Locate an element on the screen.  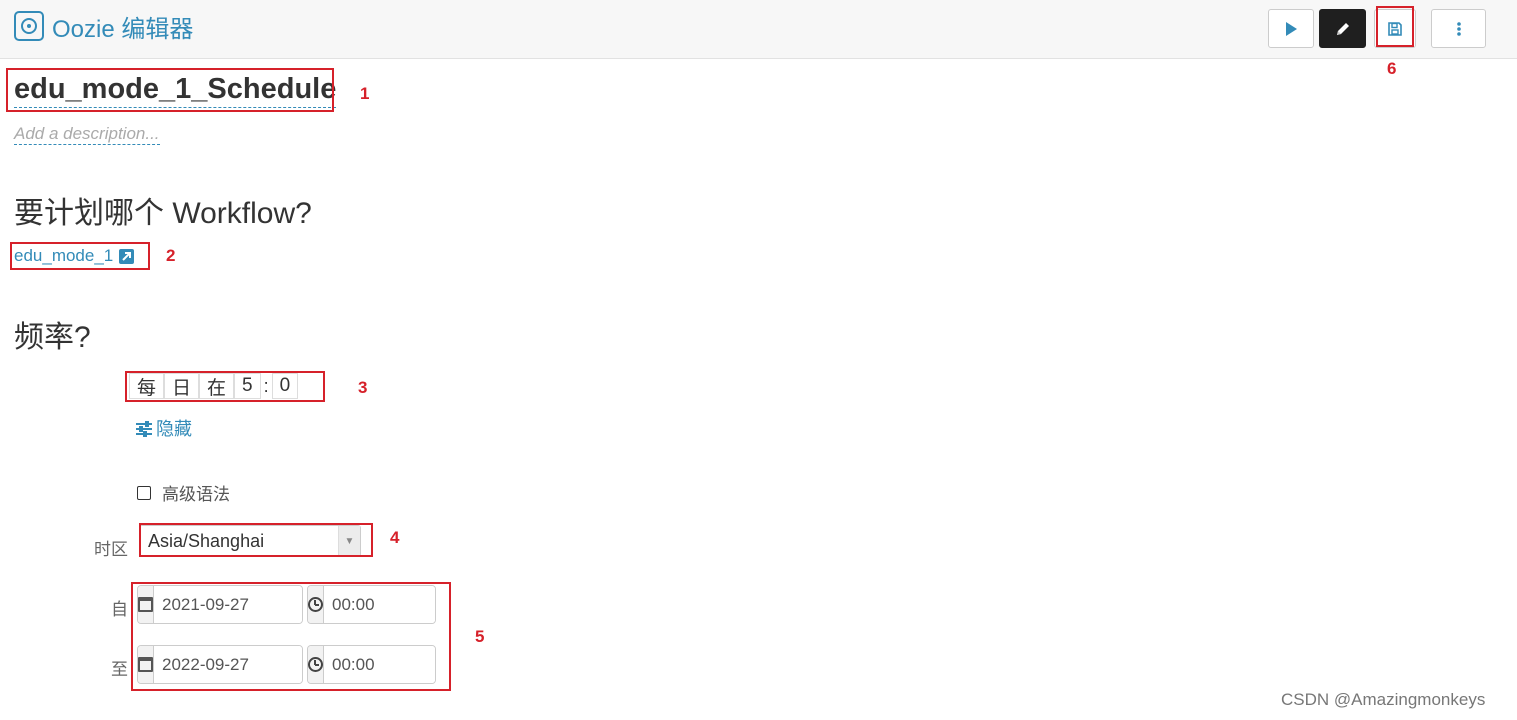
pencil-icon is located at coordinates (1342, 28).